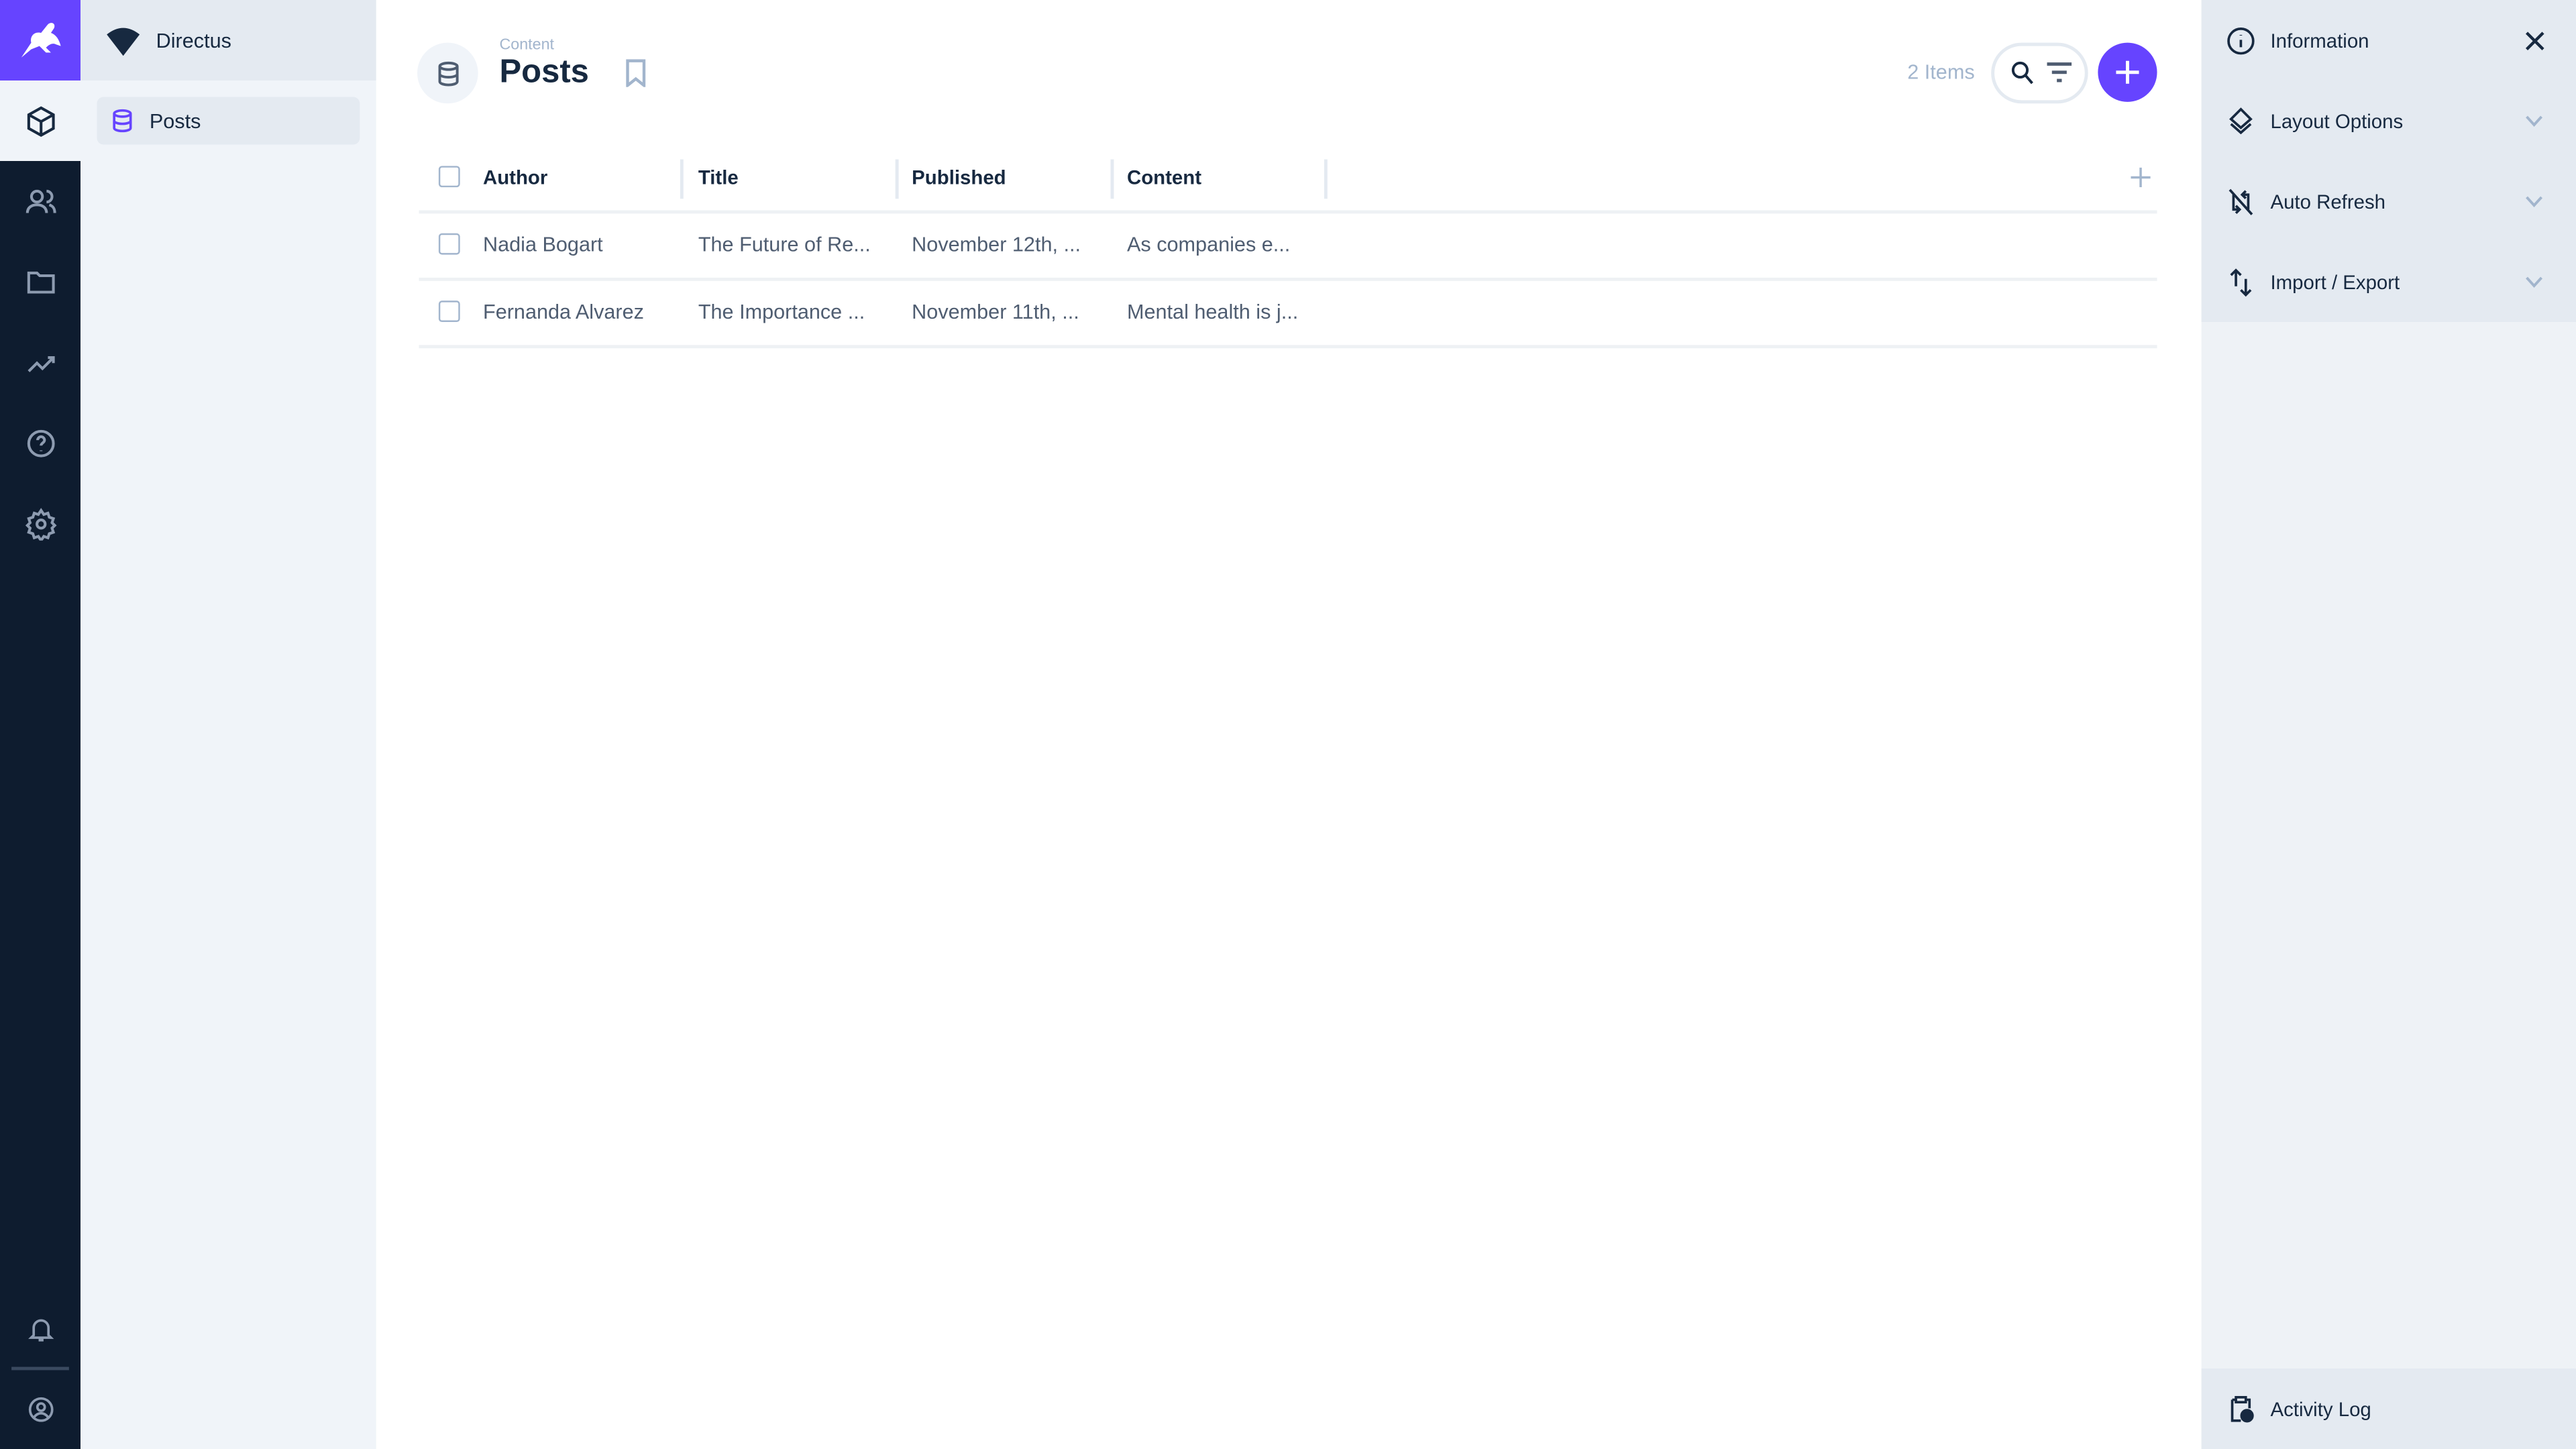  I want to click on folder-icon, so click(40, 281).